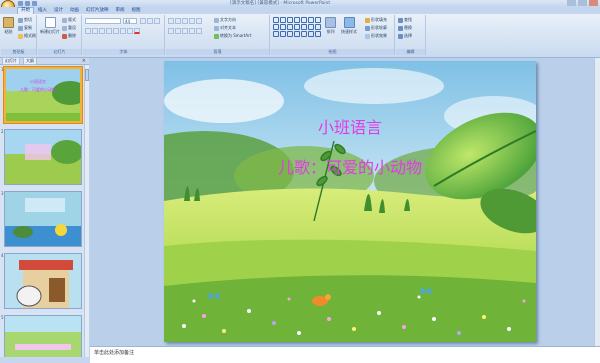  I want to click on replace-icon, so click(400, 28).